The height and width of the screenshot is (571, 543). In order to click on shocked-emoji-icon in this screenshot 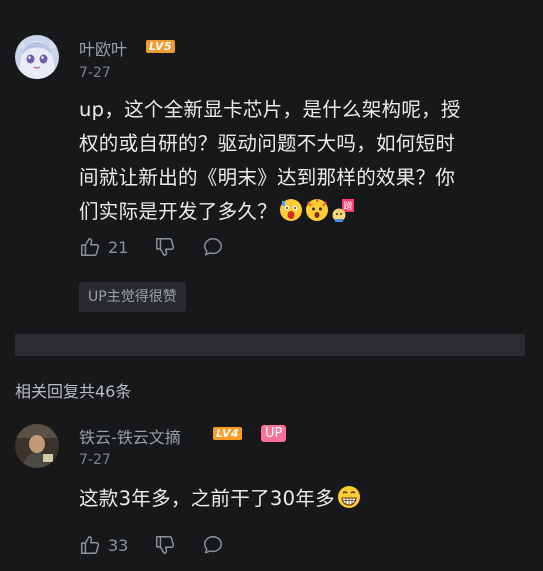, I will do `click(317, 210)`.